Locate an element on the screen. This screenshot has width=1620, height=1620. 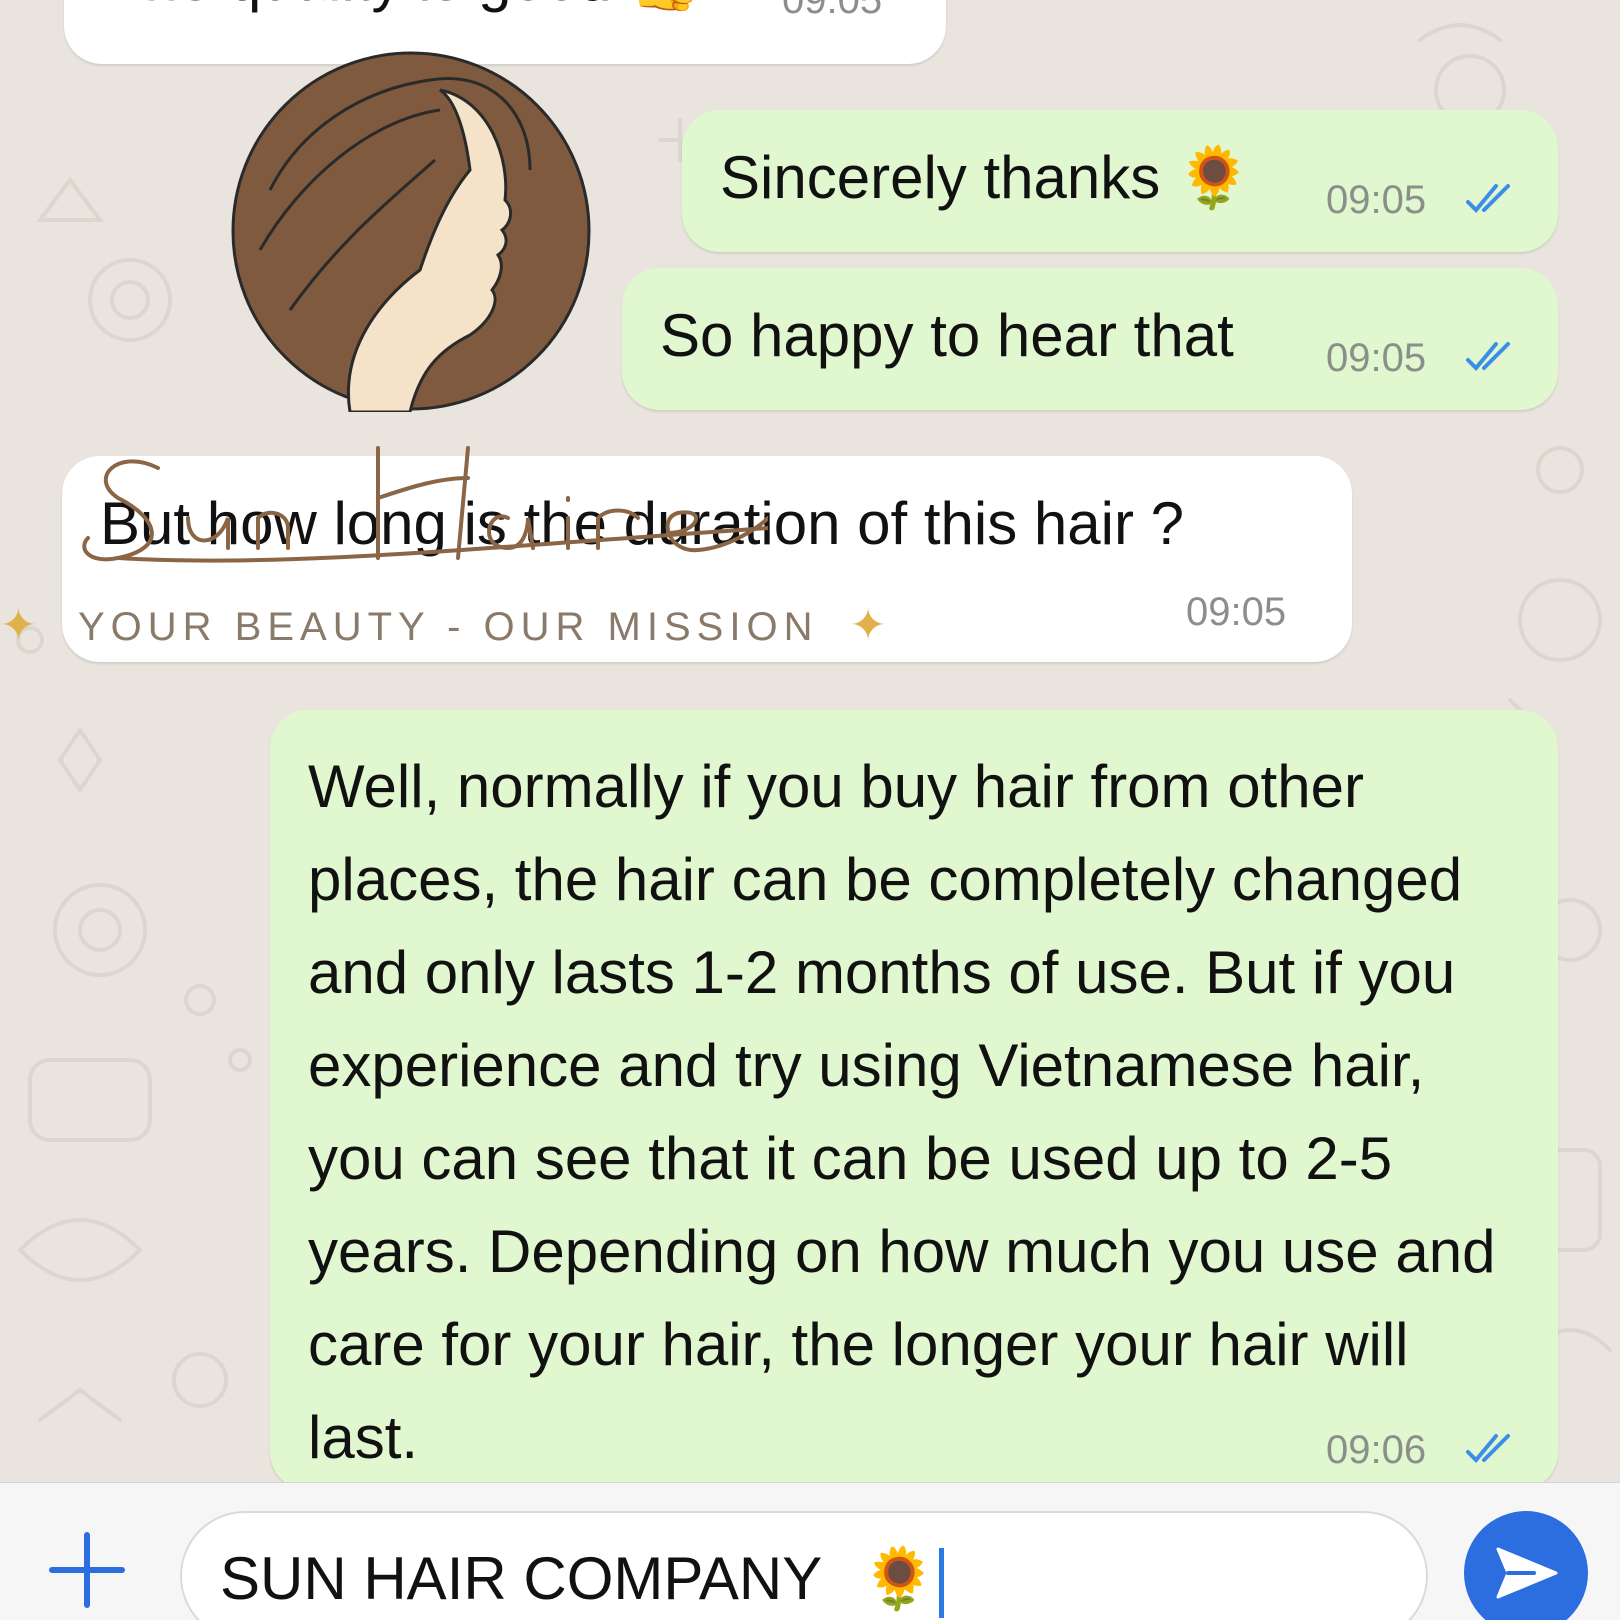
message-bubble-outgoing: So happy to hear that 09:05 is located at coordinates (1090, 339).